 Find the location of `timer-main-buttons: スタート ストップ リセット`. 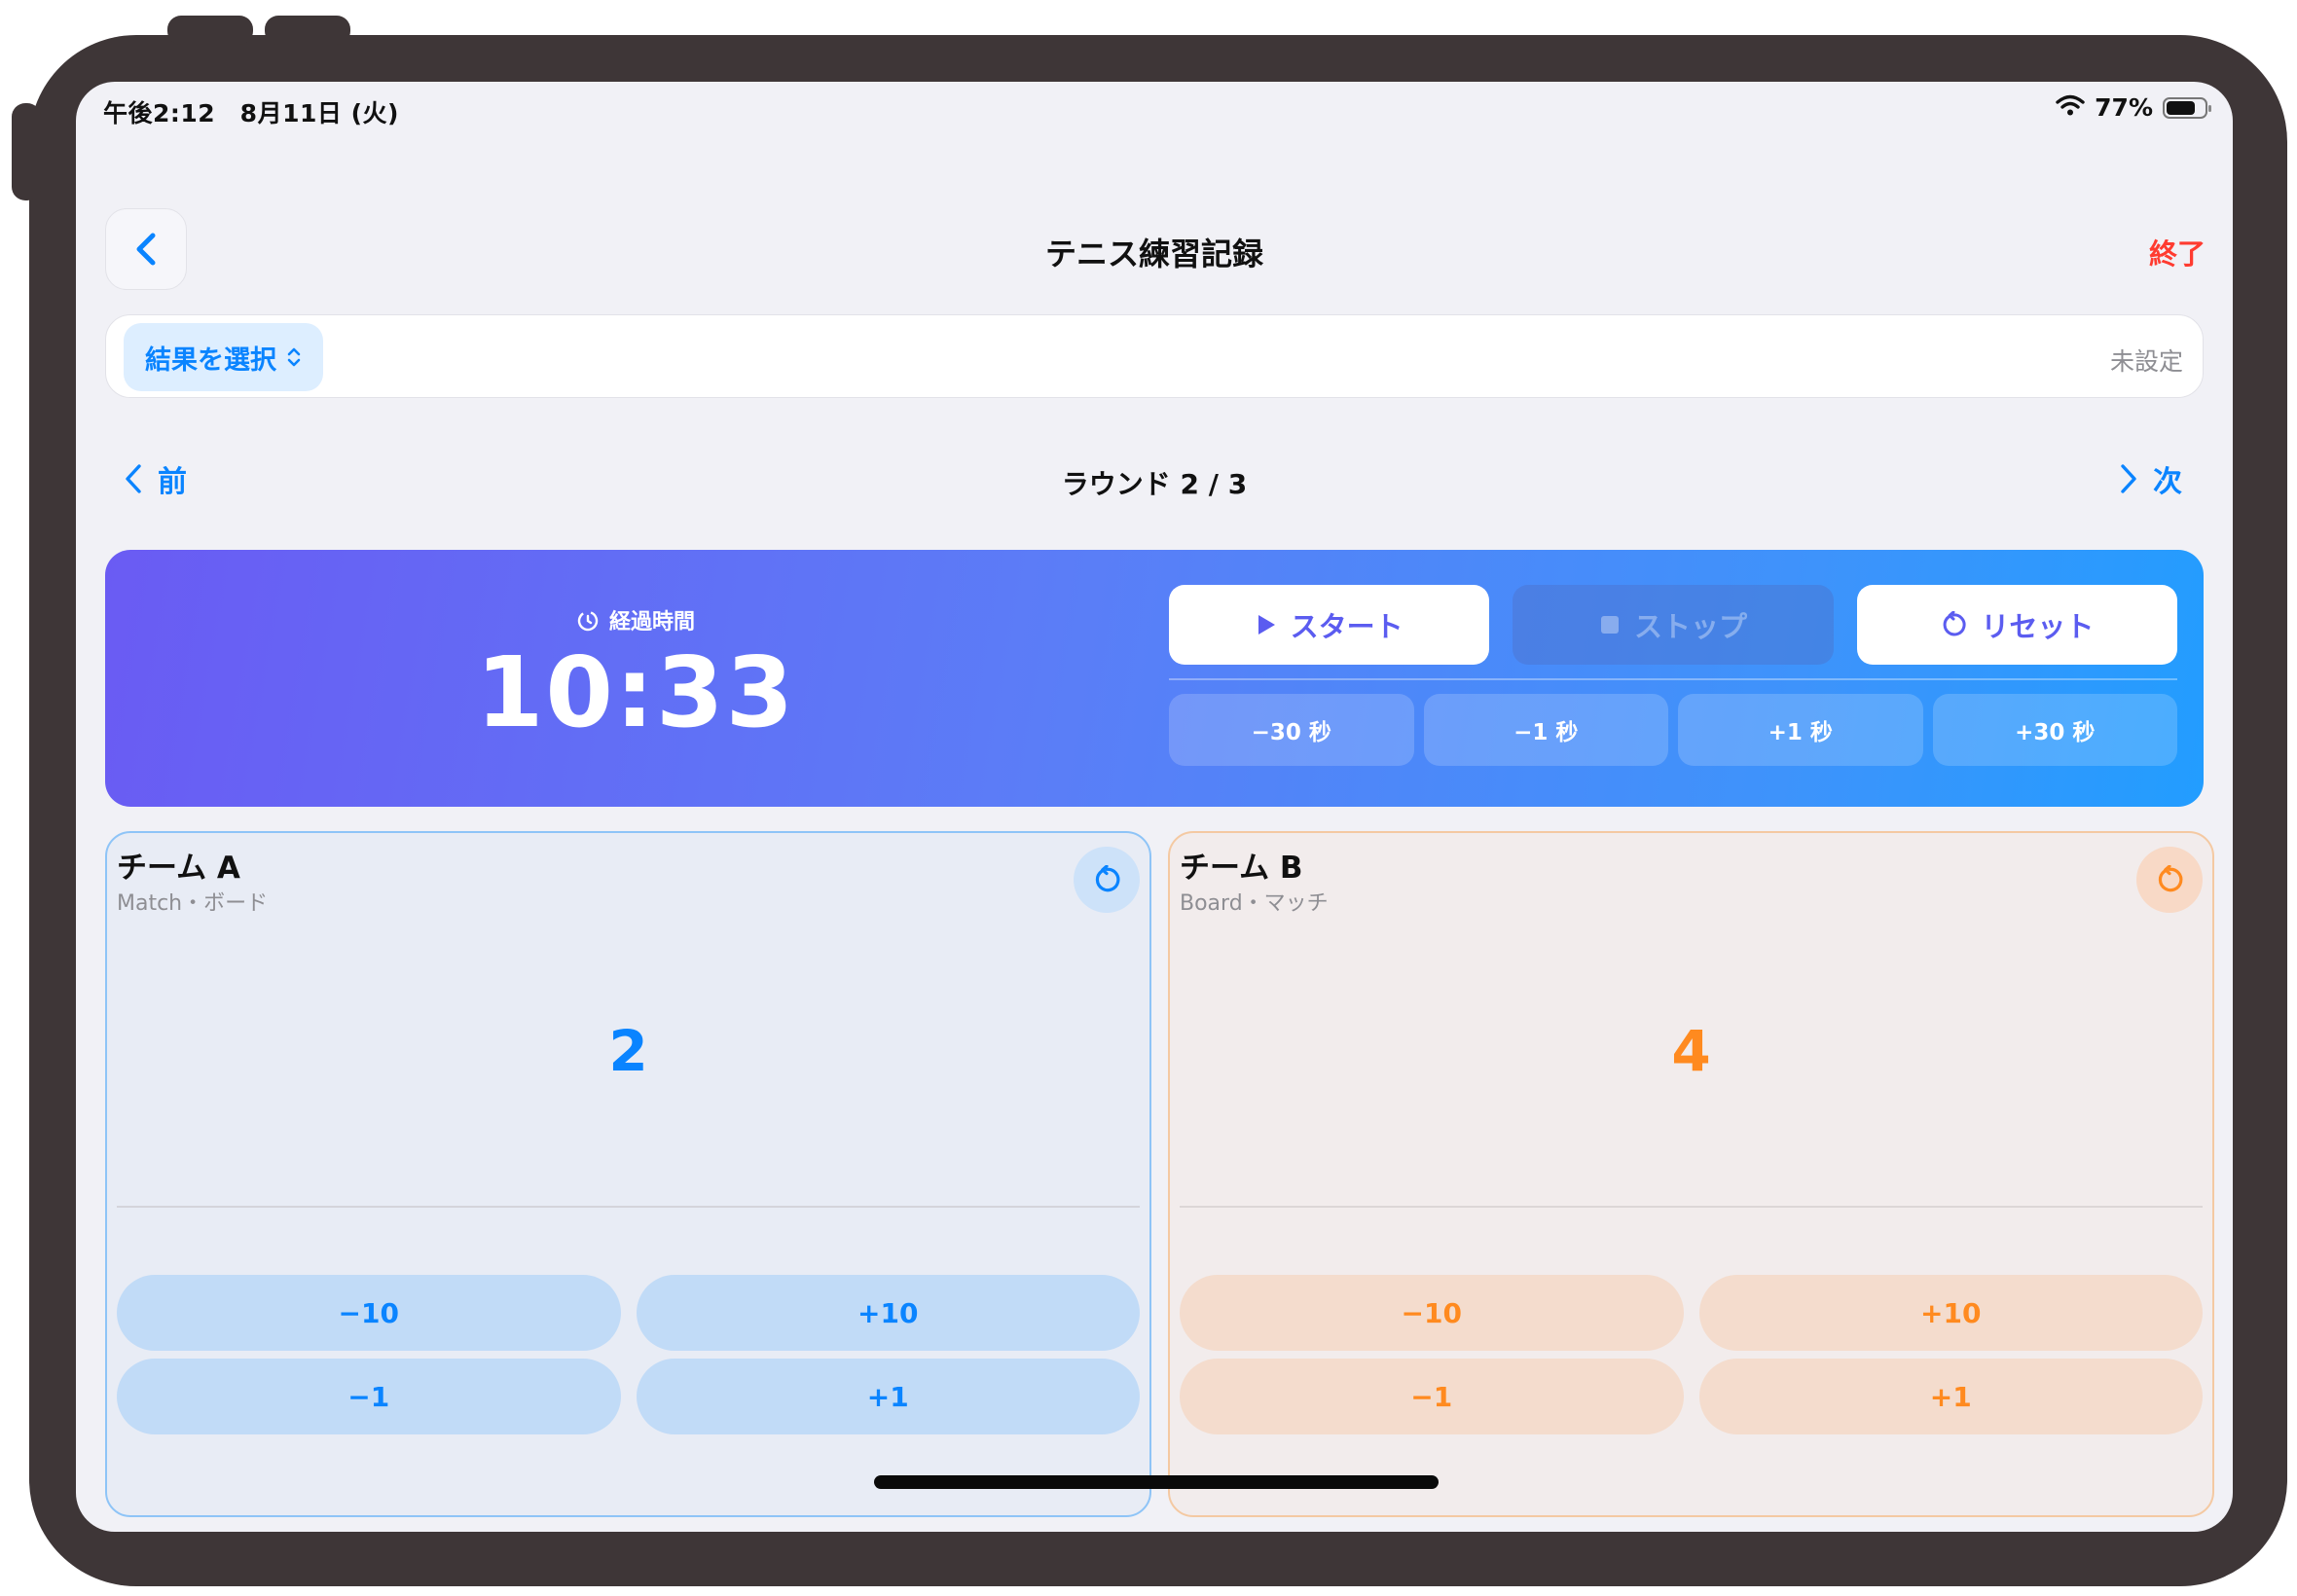

timer-main-buttons: スタート ストップ リセット is located at coordinates (1673, 625).